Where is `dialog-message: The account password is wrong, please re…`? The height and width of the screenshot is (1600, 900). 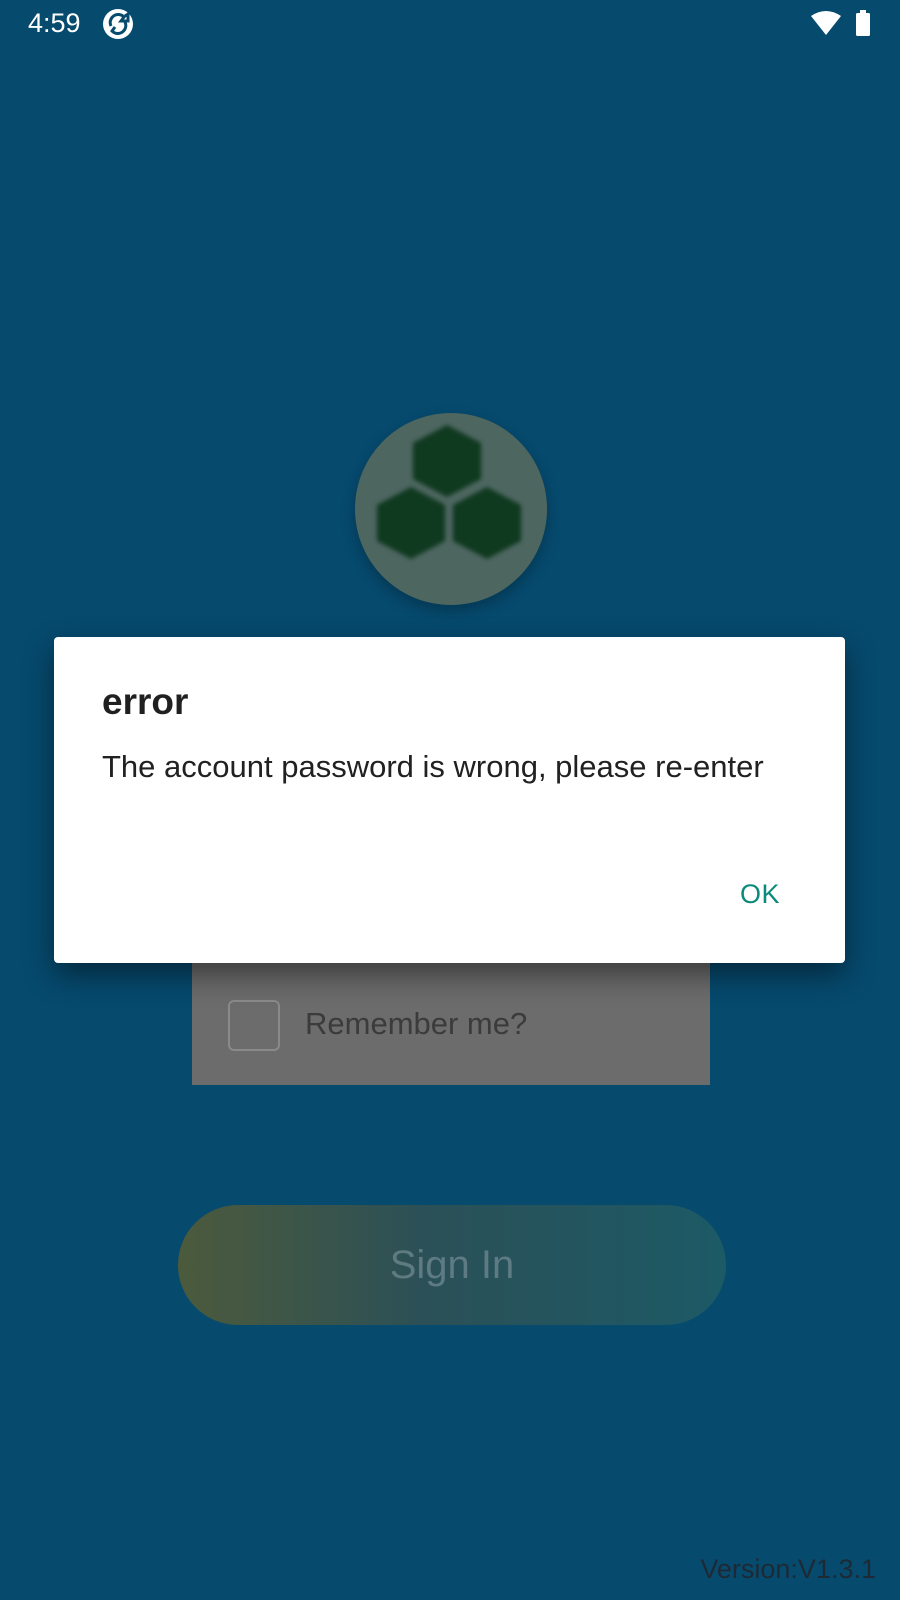 dialog-message: The account password is wrong, please re… is located at coordinates (433, 766).